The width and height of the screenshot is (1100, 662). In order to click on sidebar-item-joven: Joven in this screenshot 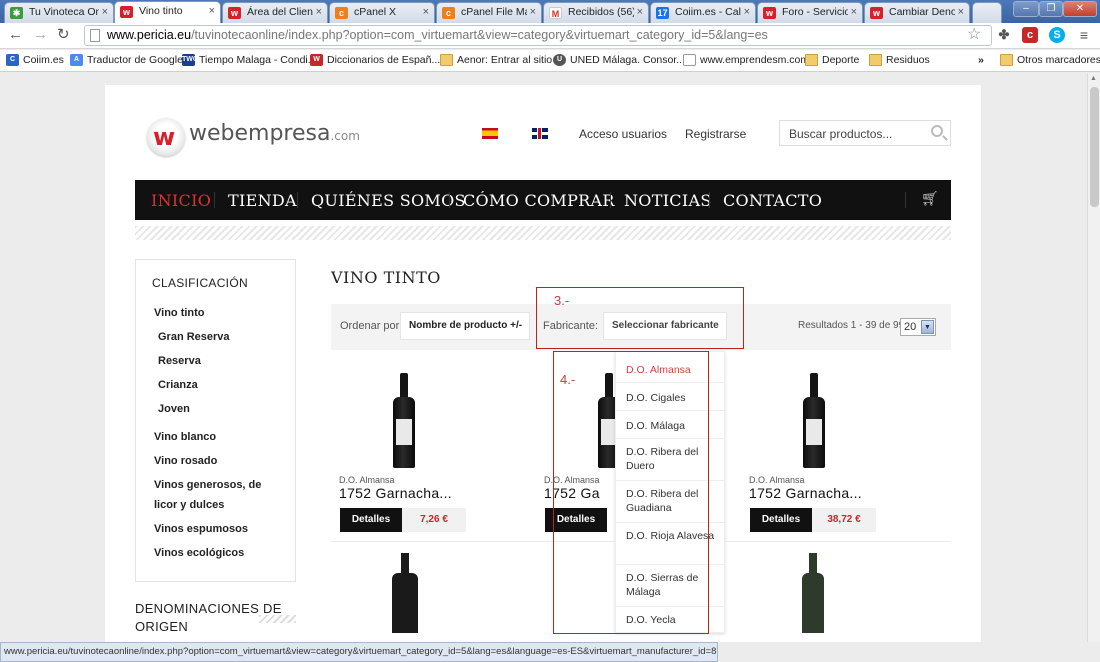, I will do `click(174, 409)`.